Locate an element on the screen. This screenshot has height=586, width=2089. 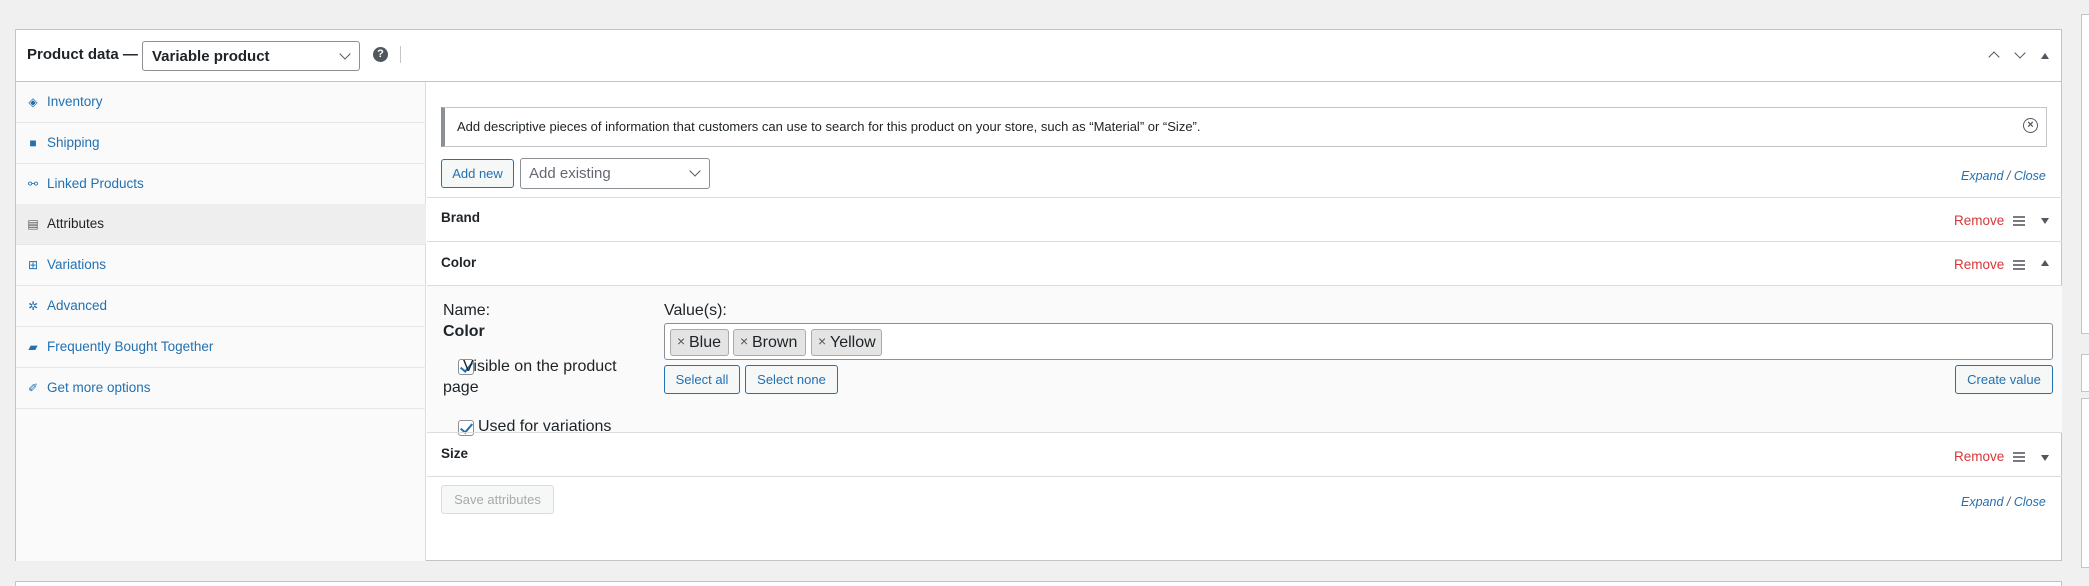
tab-label: Variations is located at coordinates (77, 264).